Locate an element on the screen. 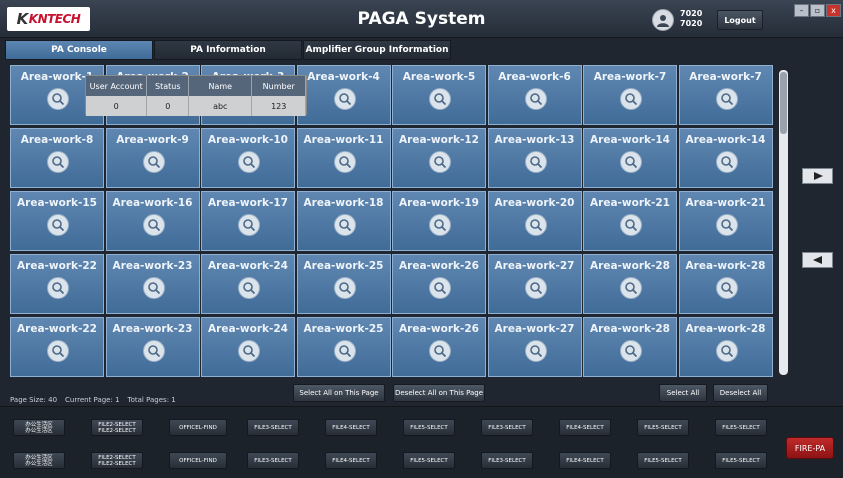  area-cell: Area-work-6 is located at coordinates (534, 95).